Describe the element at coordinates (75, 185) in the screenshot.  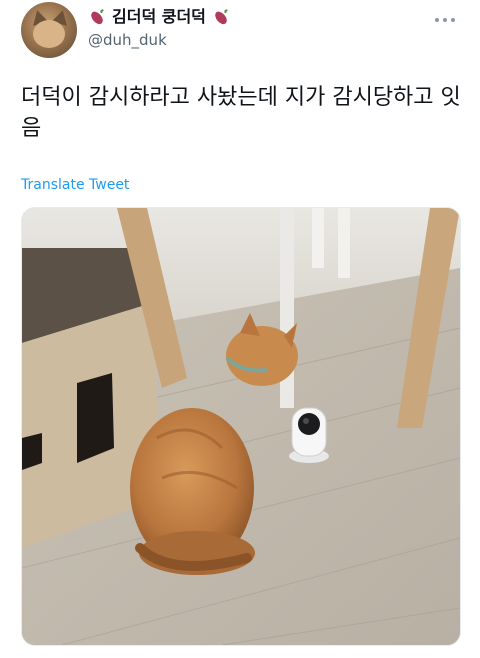
I see `translate-tweet-link: Translate Tweet` at that location.